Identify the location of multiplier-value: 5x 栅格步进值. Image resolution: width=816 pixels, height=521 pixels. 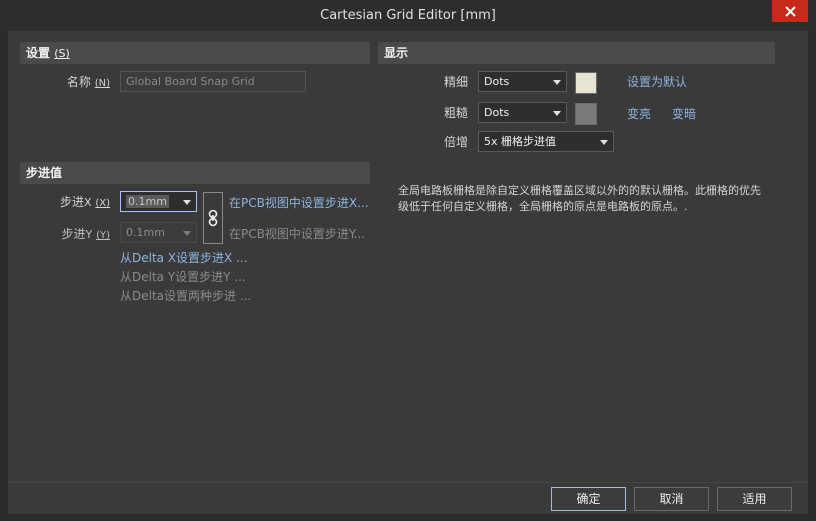
(520, 141).